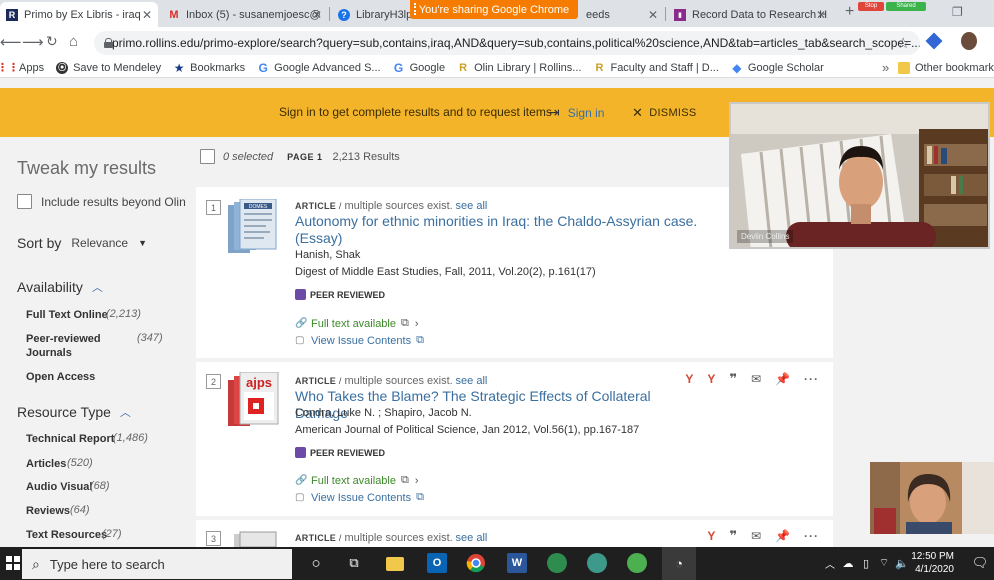 This screenshot has width=994, height=580. Describe the element at coordinates (354, 563) in the screenshot. I see `task-view-icon: ⧉` at that location.